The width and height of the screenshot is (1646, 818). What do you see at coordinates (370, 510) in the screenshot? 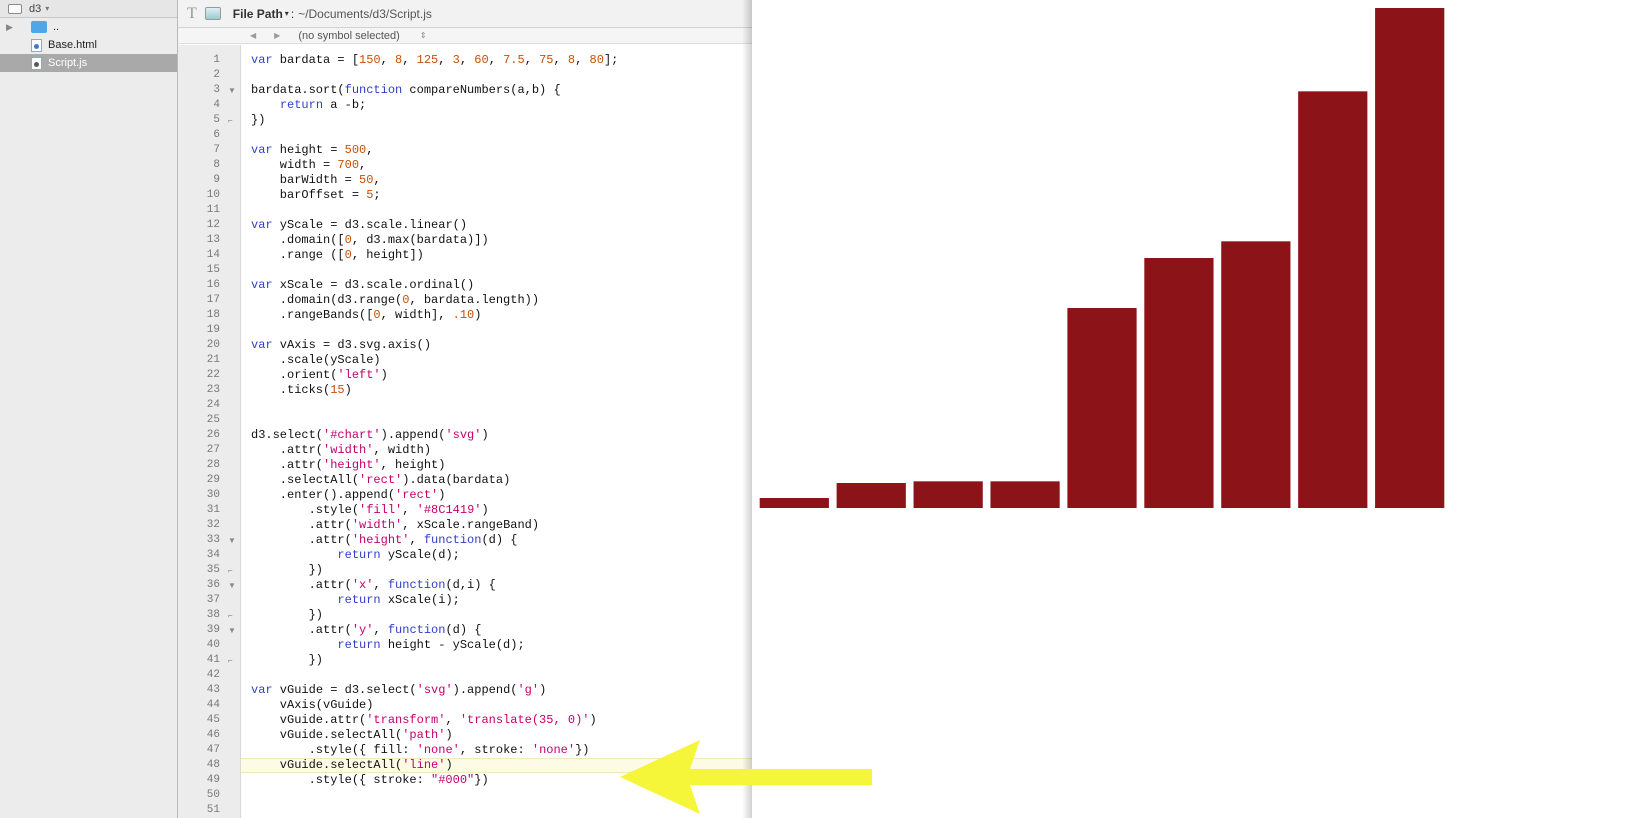
I see `code-line: .style('fill', '#8C1419')` at bounding box center [370, 510].